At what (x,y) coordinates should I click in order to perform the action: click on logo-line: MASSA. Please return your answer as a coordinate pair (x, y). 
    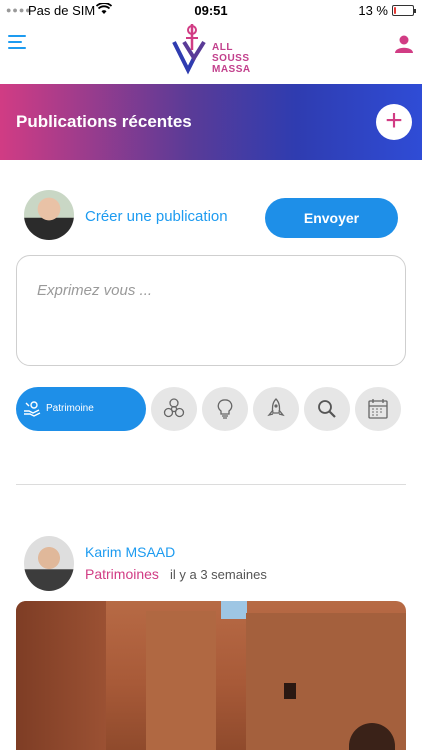
    Looking at the image, I should click on (231, 69).